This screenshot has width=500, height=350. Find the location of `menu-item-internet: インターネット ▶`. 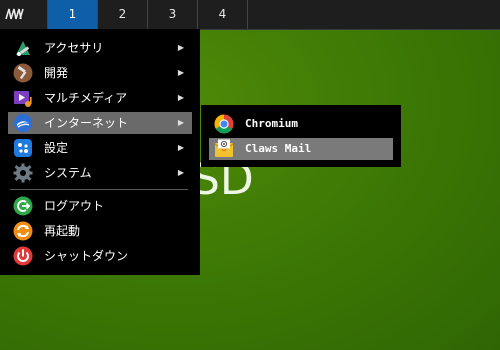

menu-item-internet: インターネット ▶ is located at coordinates (100, 123).